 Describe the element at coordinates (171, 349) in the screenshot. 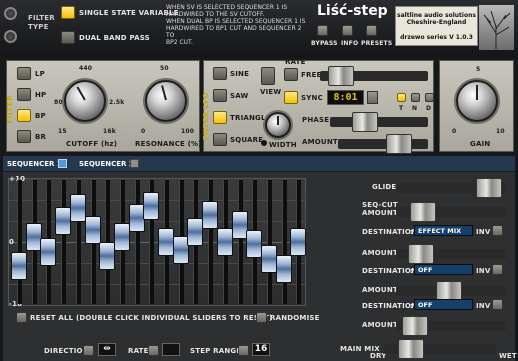

I see `seq-rate-icon` at that location.